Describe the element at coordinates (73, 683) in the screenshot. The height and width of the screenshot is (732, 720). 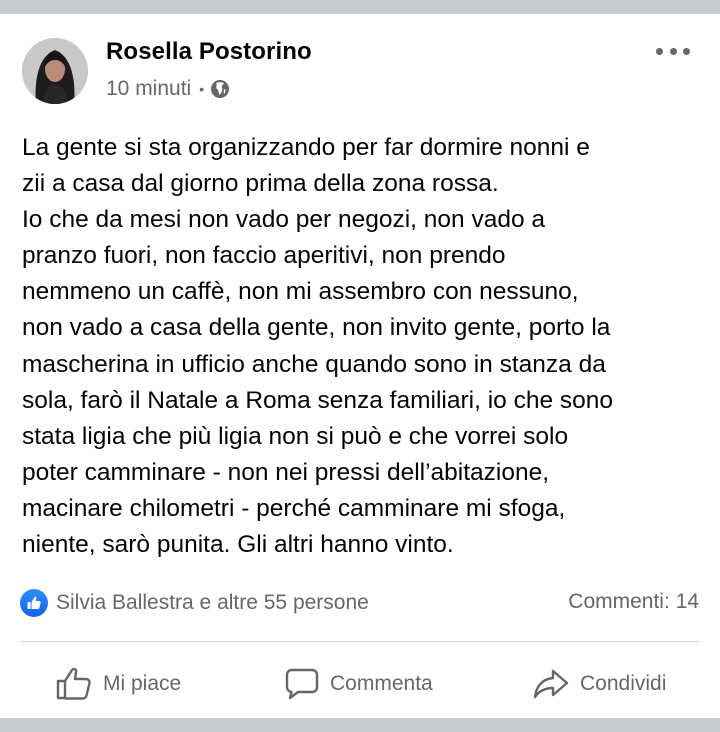
I see `thumbs-up-icon` at that location.